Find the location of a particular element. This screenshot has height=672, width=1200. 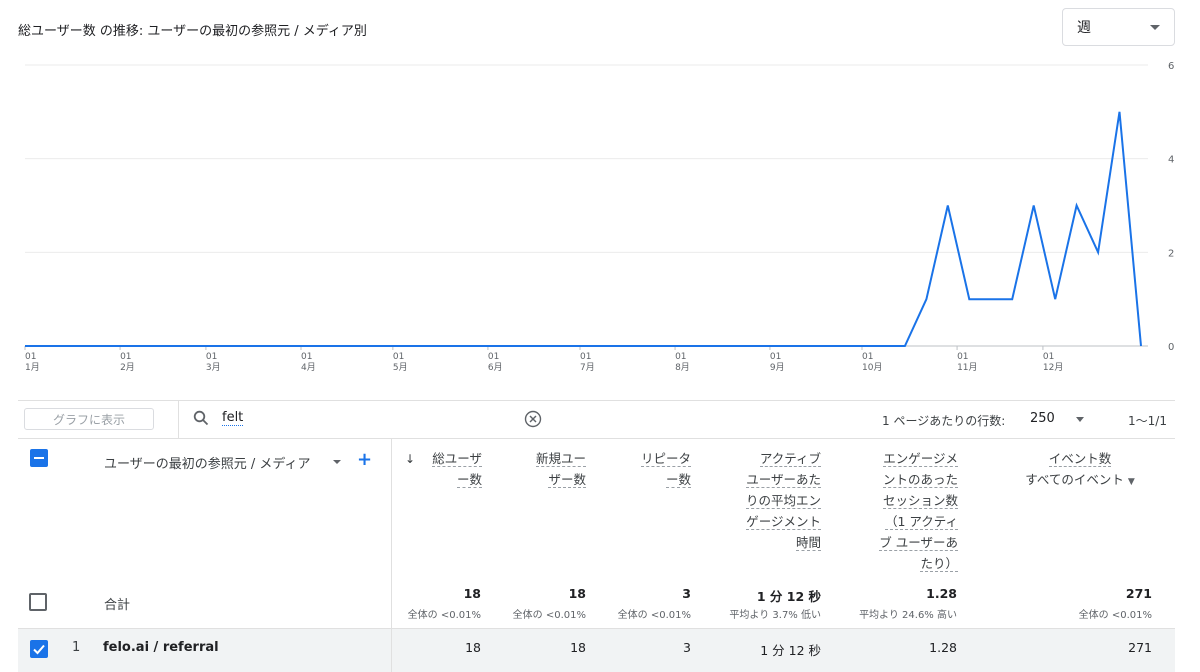

x-tick-month: 4月 is located at coordinates (308, 367).